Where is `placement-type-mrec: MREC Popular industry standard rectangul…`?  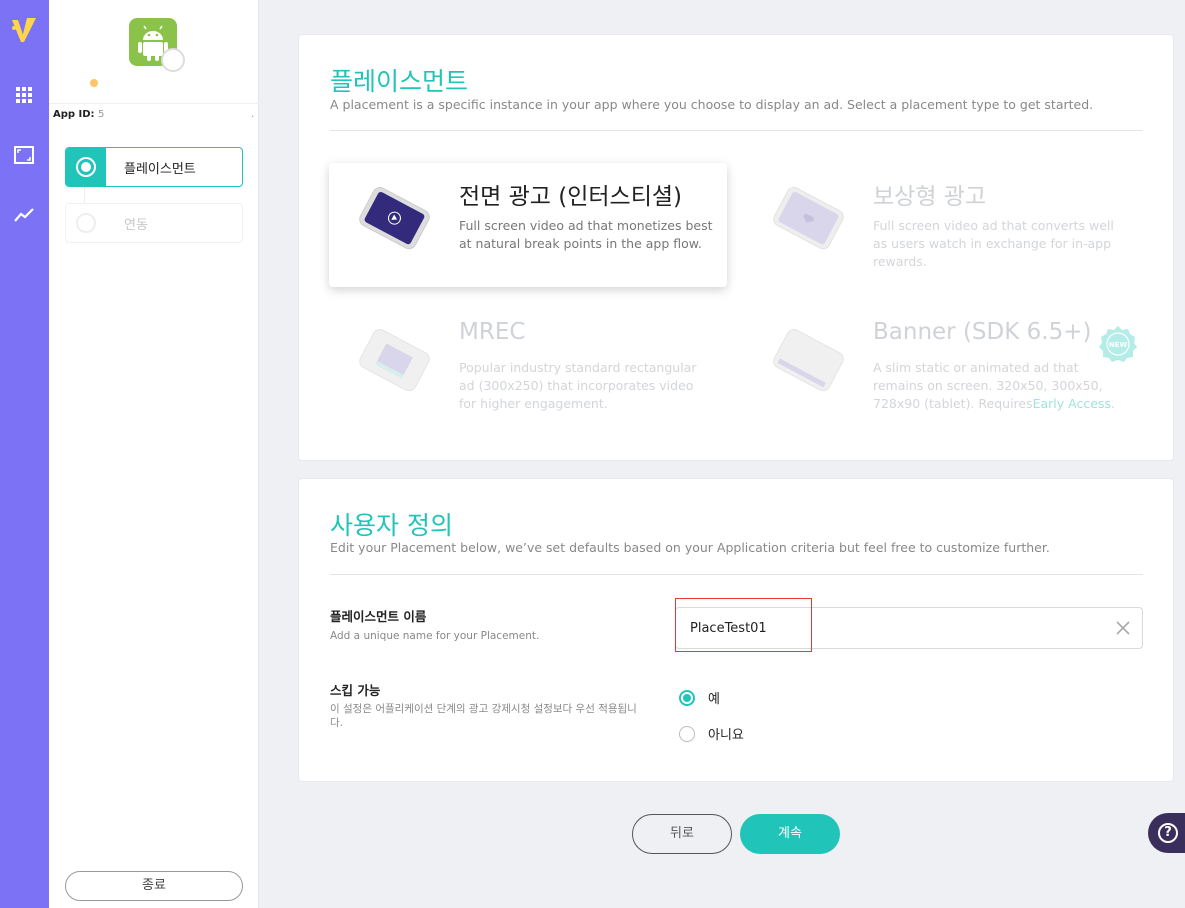
placement-type-mrec: MREC Popular industry standard rectangul… is located at coordinates (528, 367).